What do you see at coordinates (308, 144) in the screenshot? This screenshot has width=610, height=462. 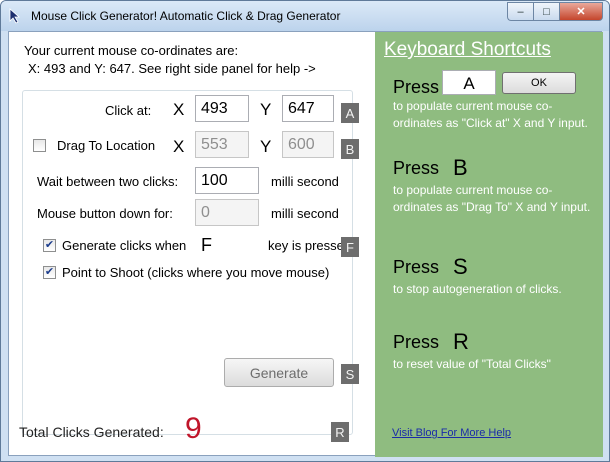 I see `drag-y-input` at bounding box center [308, 144].